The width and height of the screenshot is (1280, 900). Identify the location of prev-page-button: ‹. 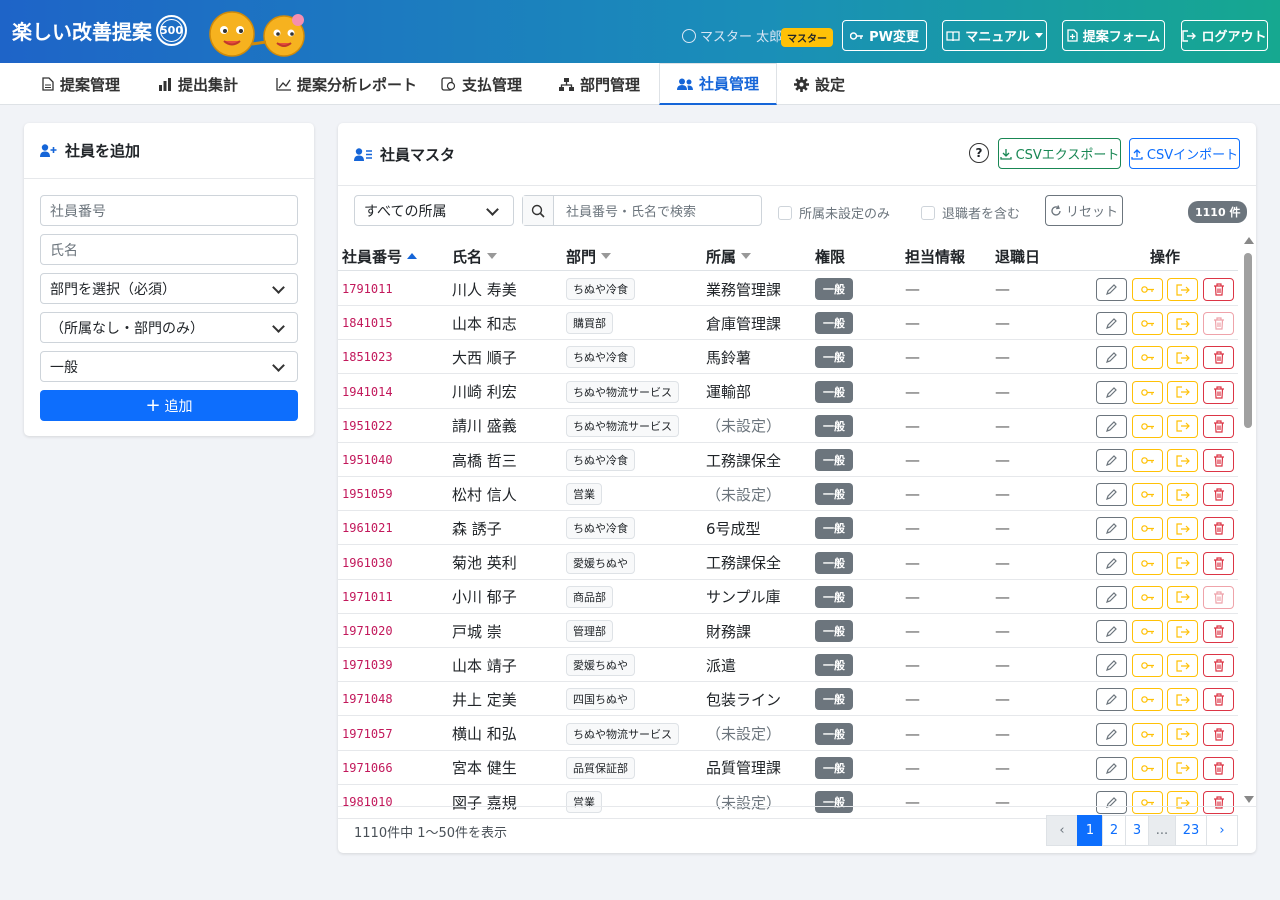
(1062, 830).